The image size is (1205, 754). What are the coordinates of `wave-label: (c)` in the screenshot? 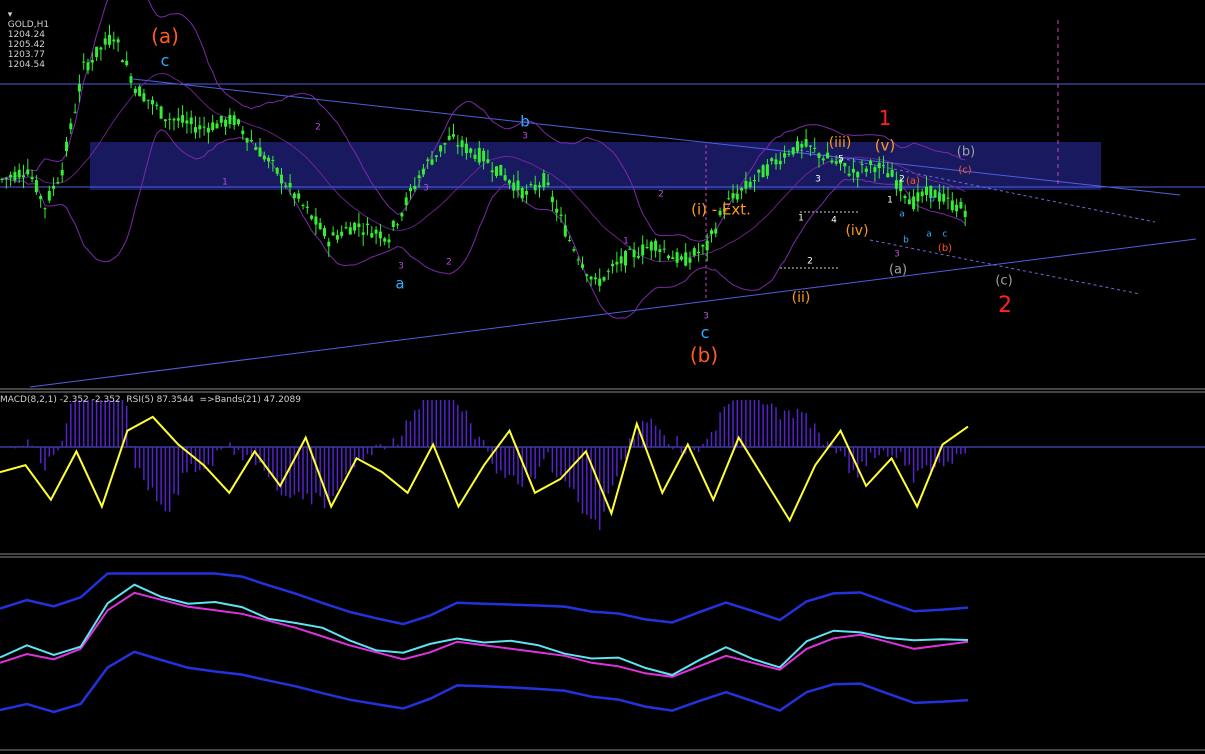 It's located at (965, 170).